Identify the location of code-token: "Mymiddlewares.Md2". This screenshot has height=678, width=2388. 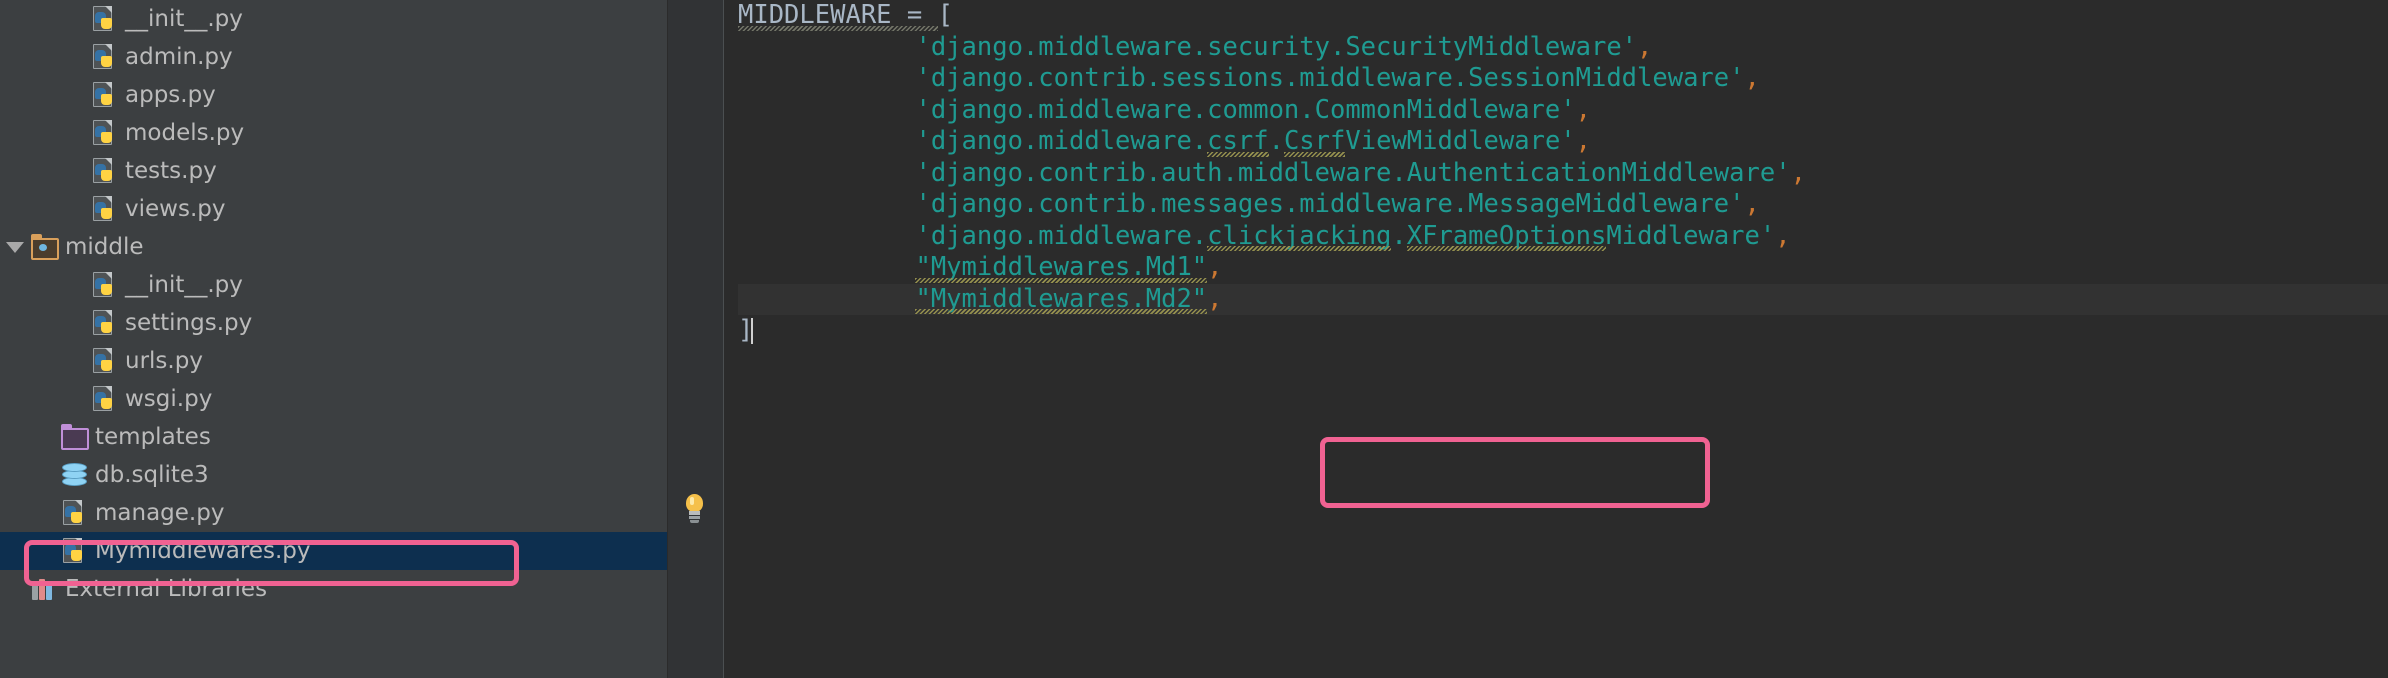
(1061, 298).